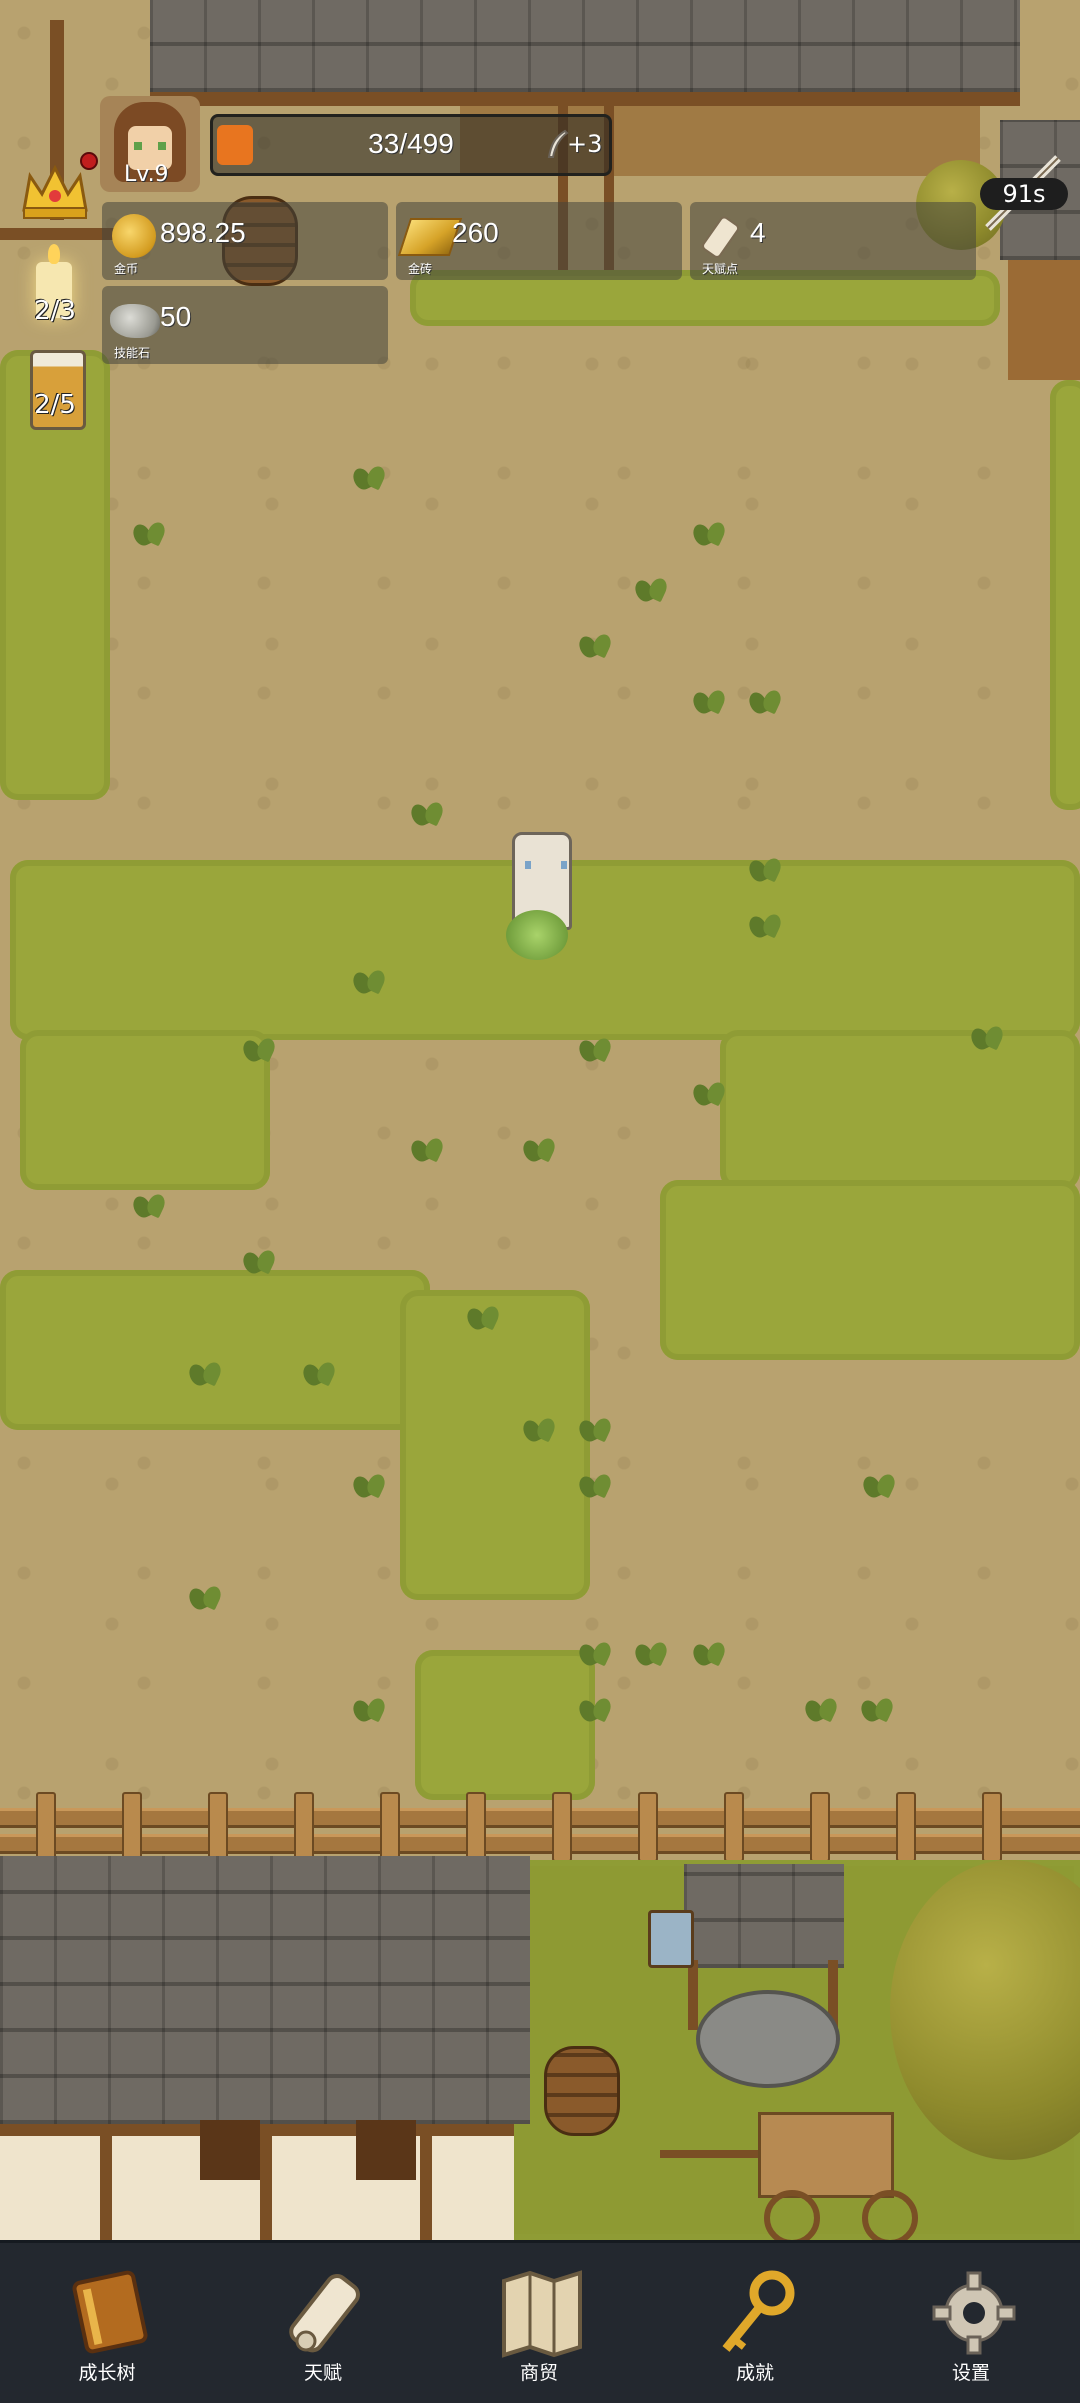 The height and width of the screenshot is (2403, 1080). Describe the element at coordinates (55, 311) in the screenshot. I see `candle-count: 2/3` at that location.